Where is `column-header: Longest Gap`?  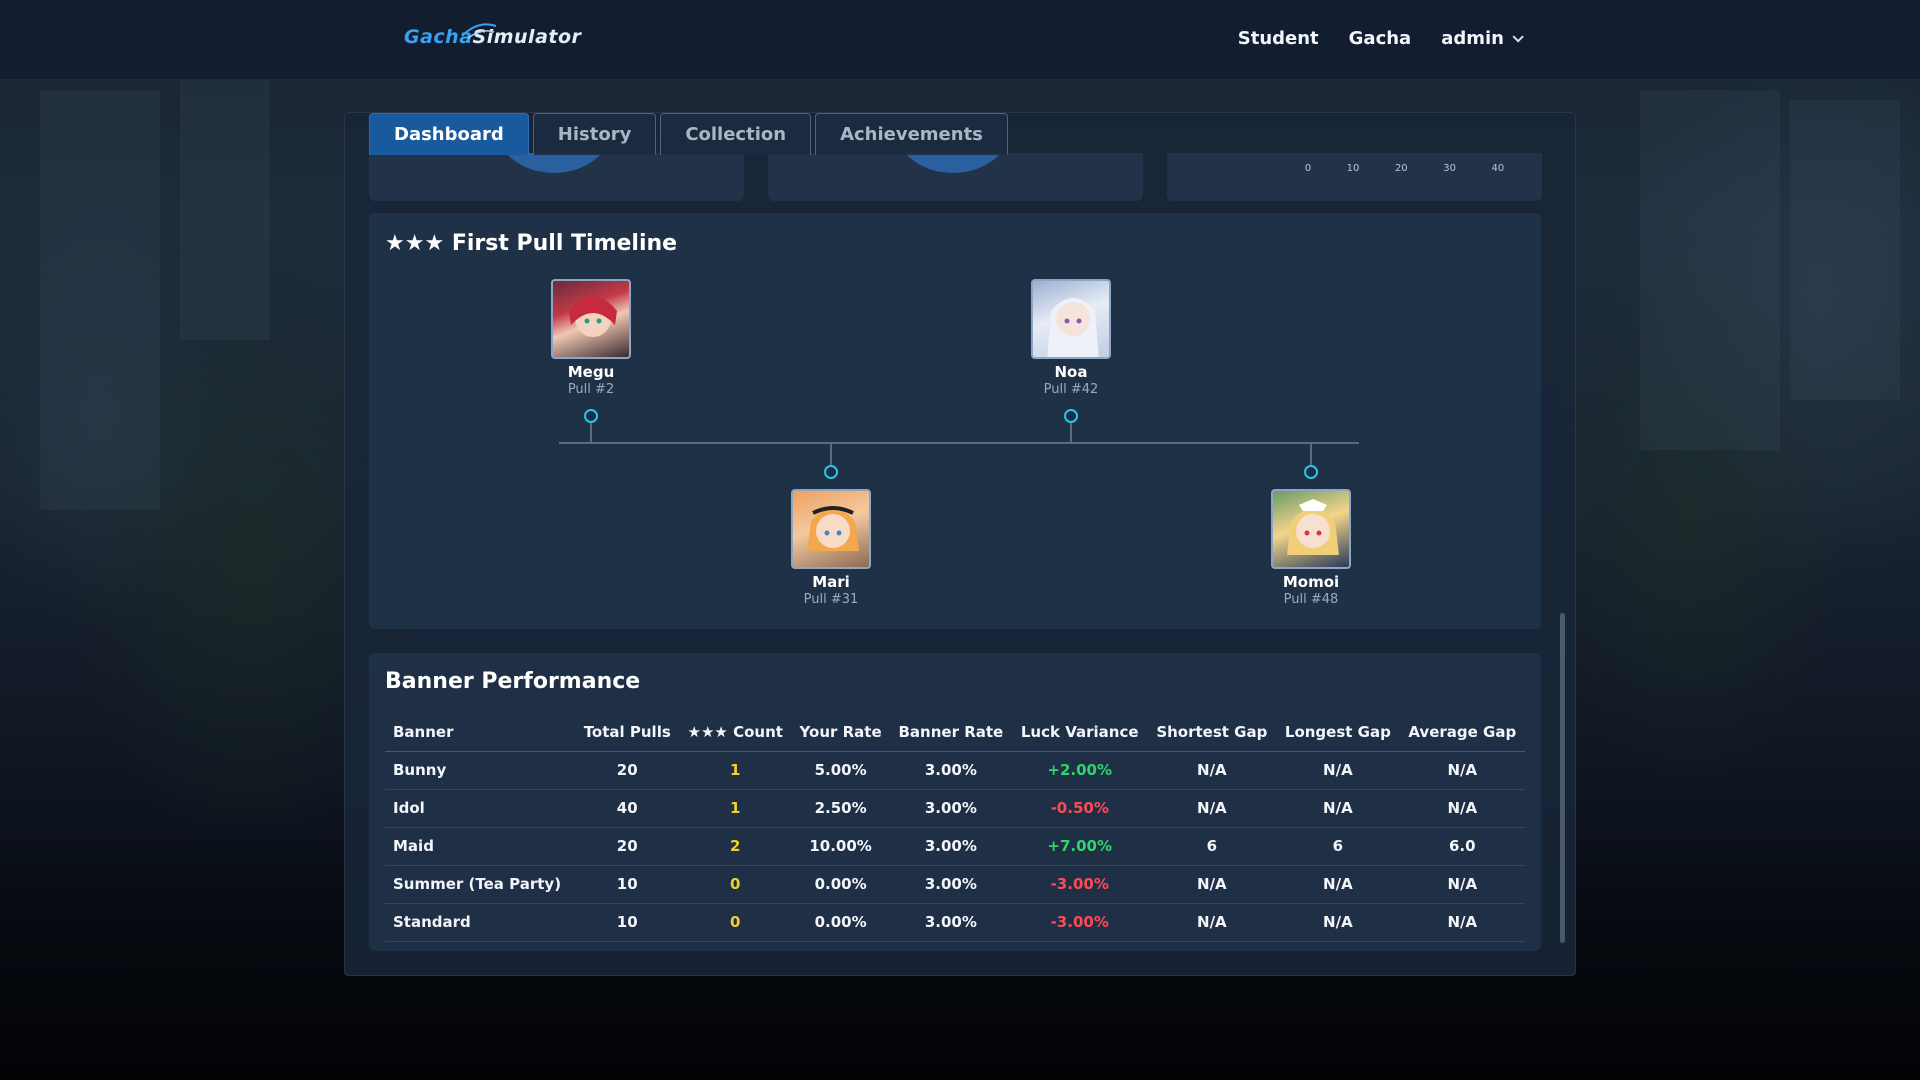
column-header: Longest Gap is located at coordinates (1338, 732).